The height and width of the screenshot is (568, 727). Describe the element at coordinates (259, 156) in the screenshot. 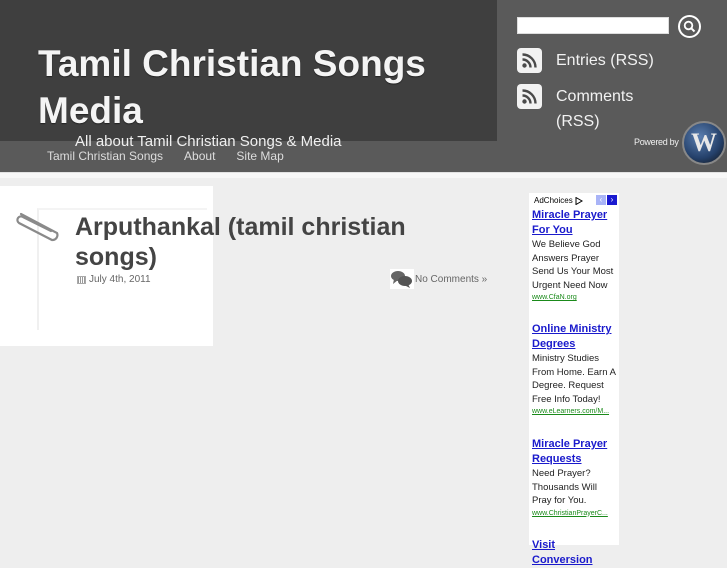

I see `nav-item-site-map: Site Map` at that location.